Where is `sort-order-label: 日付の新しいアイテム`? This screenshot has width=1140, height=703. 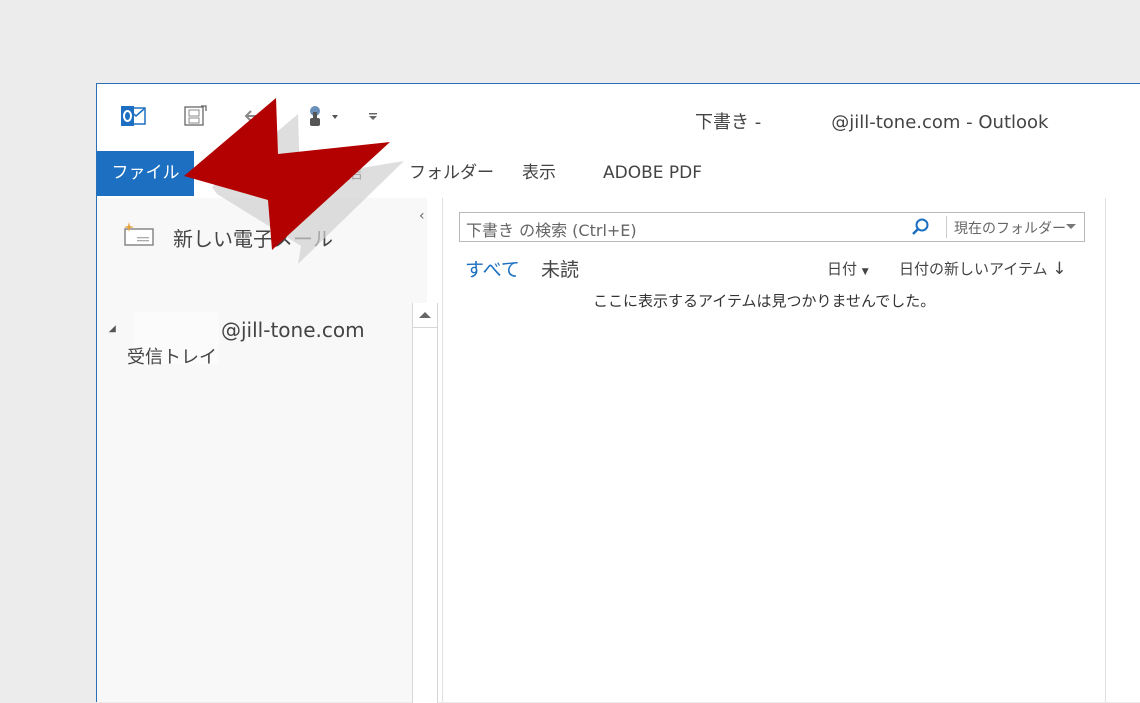
sort-order-label: 日付の新しいアイテム is located at coordinates (973, 269).